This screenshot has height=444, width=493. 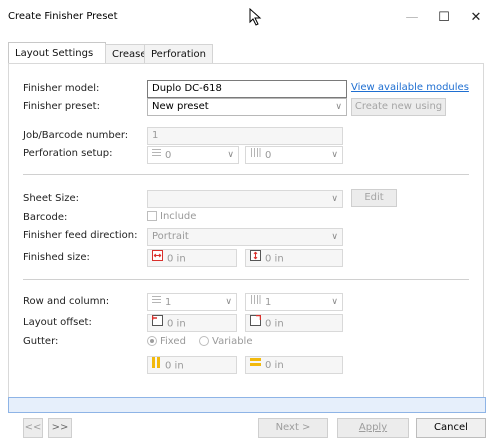 I want to click on columns-value: 1, so click(x=268, y=302).